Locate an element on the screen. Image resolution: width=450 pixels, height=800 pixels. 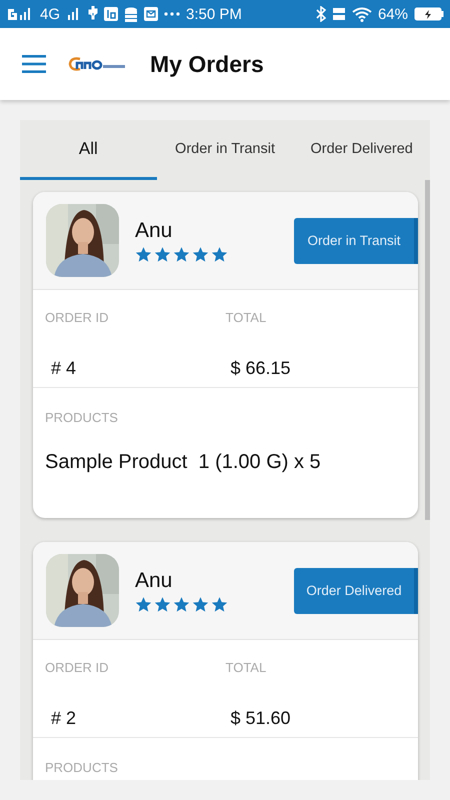
order-total: $ 66.15 is located at coordinates (261, 368).